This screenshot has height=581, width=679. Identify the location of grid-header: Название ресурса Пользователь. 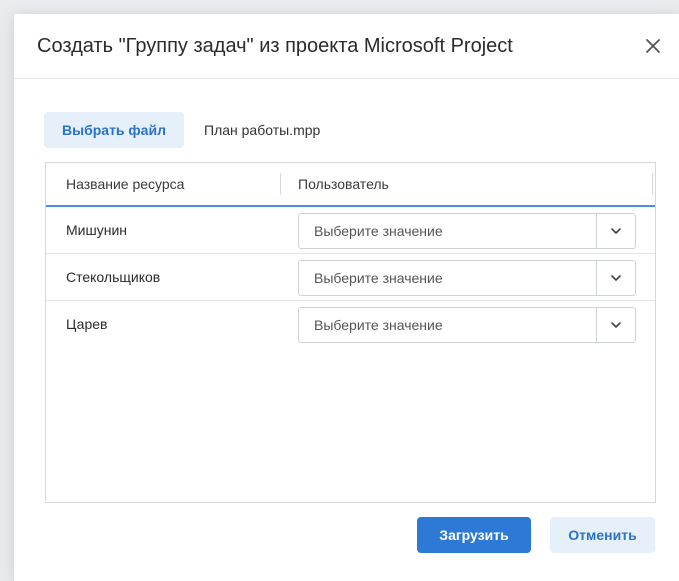
(350, 185).